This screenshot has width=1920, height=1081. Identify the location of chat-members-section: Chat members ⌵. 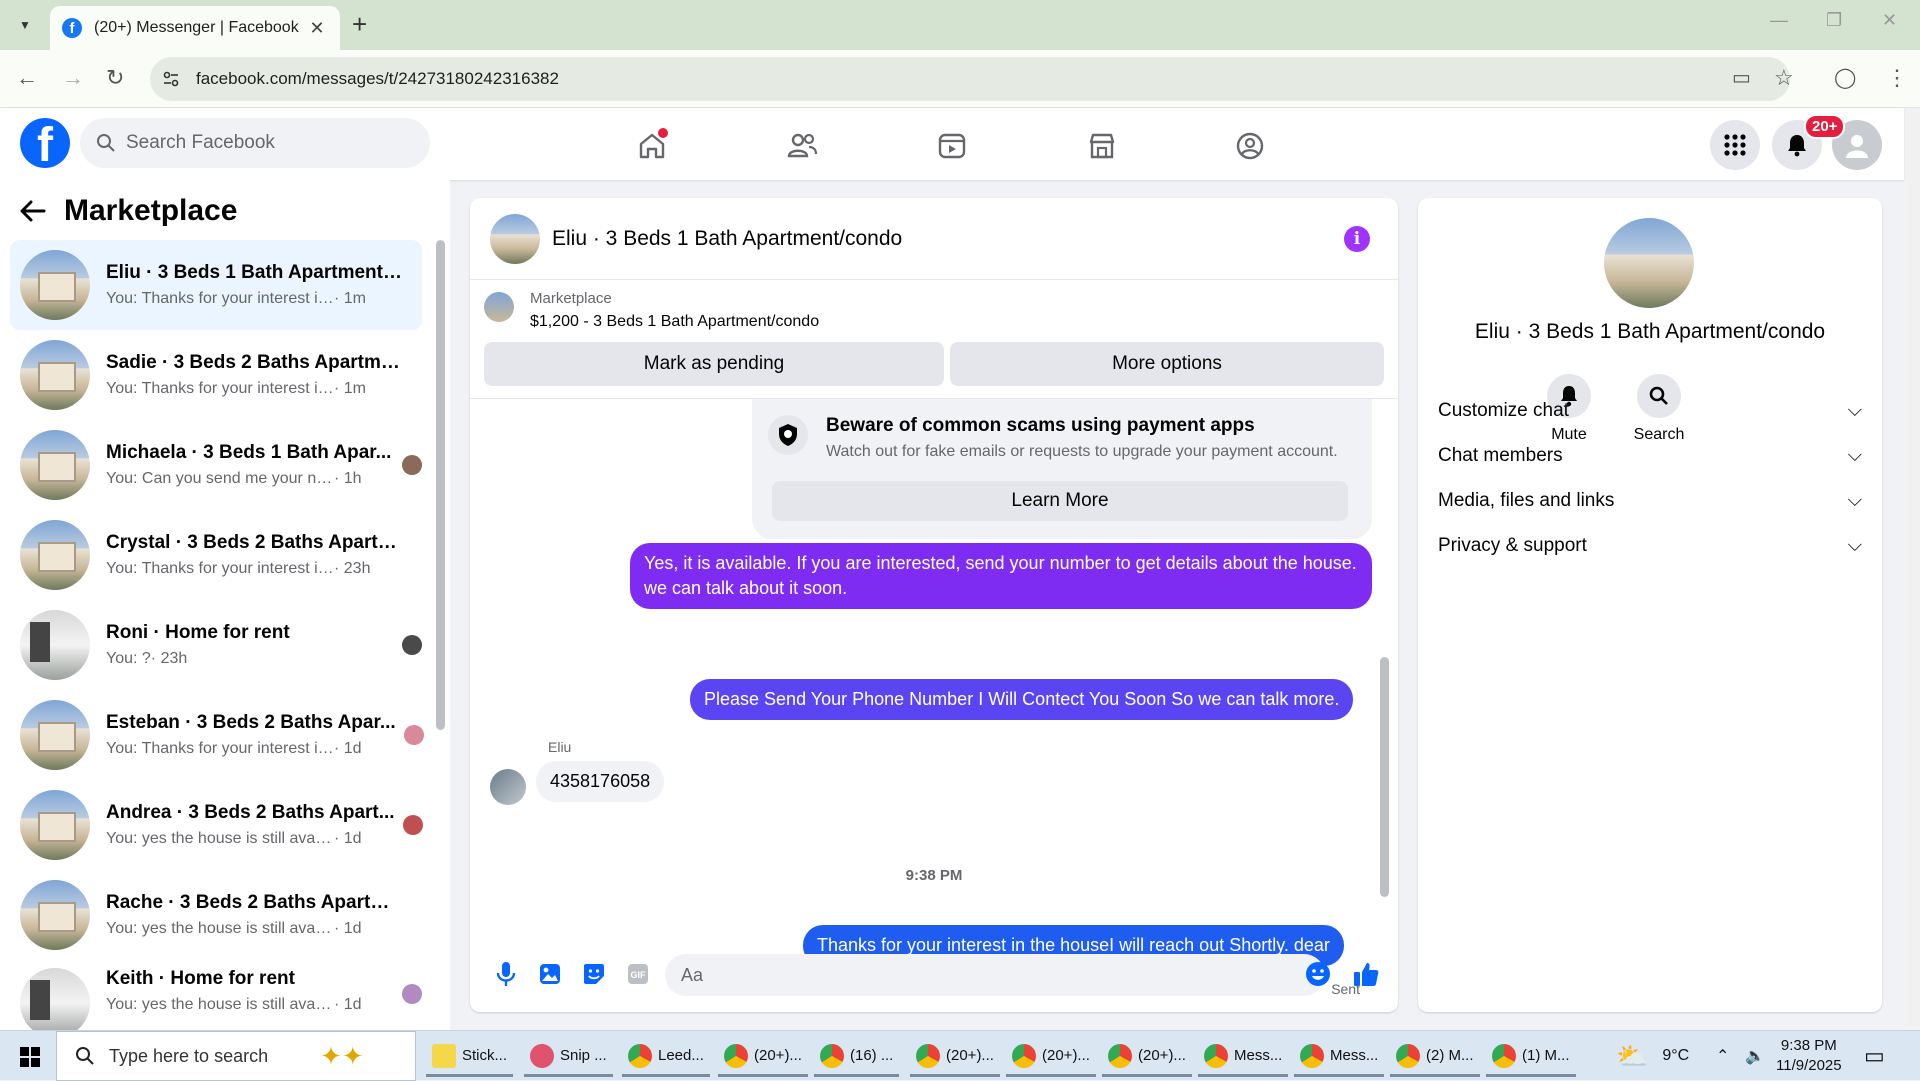
(1650, 456).